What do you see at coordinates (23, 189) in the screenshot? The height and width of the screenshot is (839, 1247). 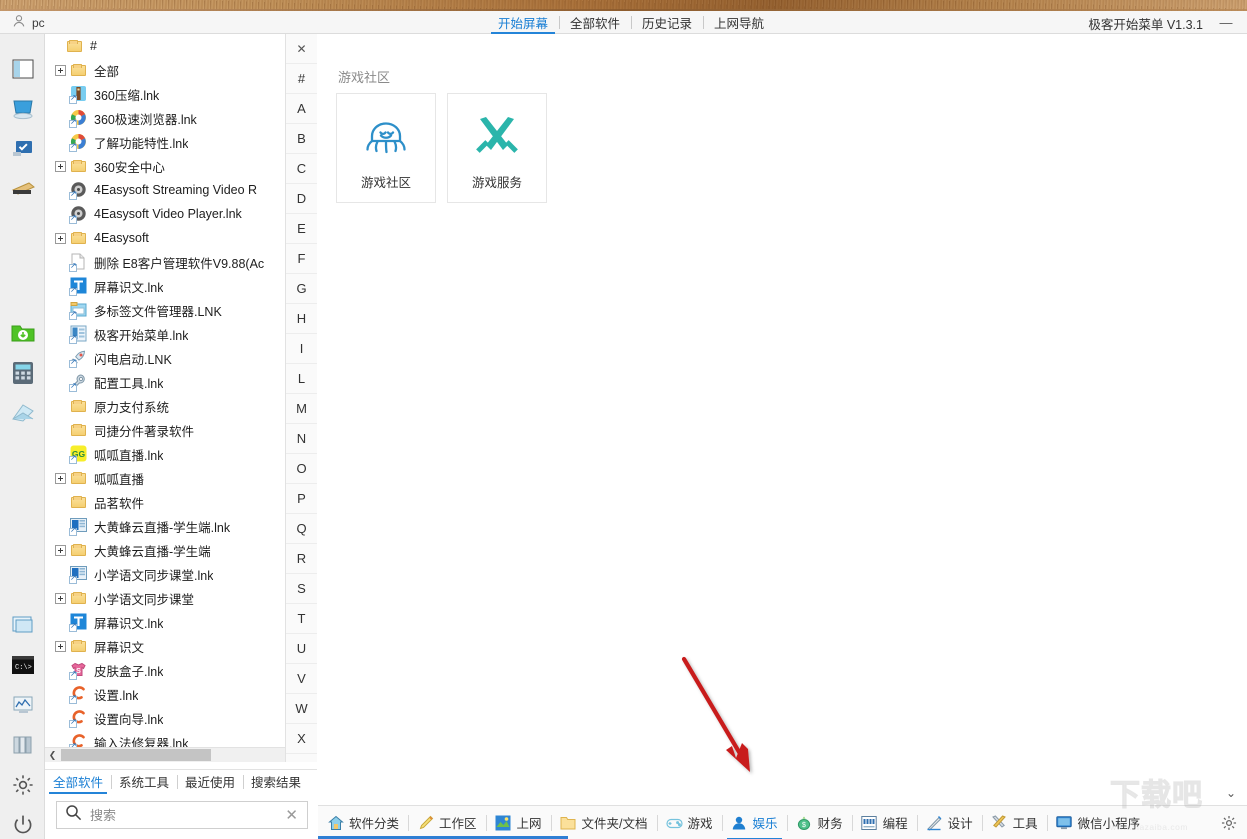 I see `hardware-device-icon` at bounding box center [23, 189].